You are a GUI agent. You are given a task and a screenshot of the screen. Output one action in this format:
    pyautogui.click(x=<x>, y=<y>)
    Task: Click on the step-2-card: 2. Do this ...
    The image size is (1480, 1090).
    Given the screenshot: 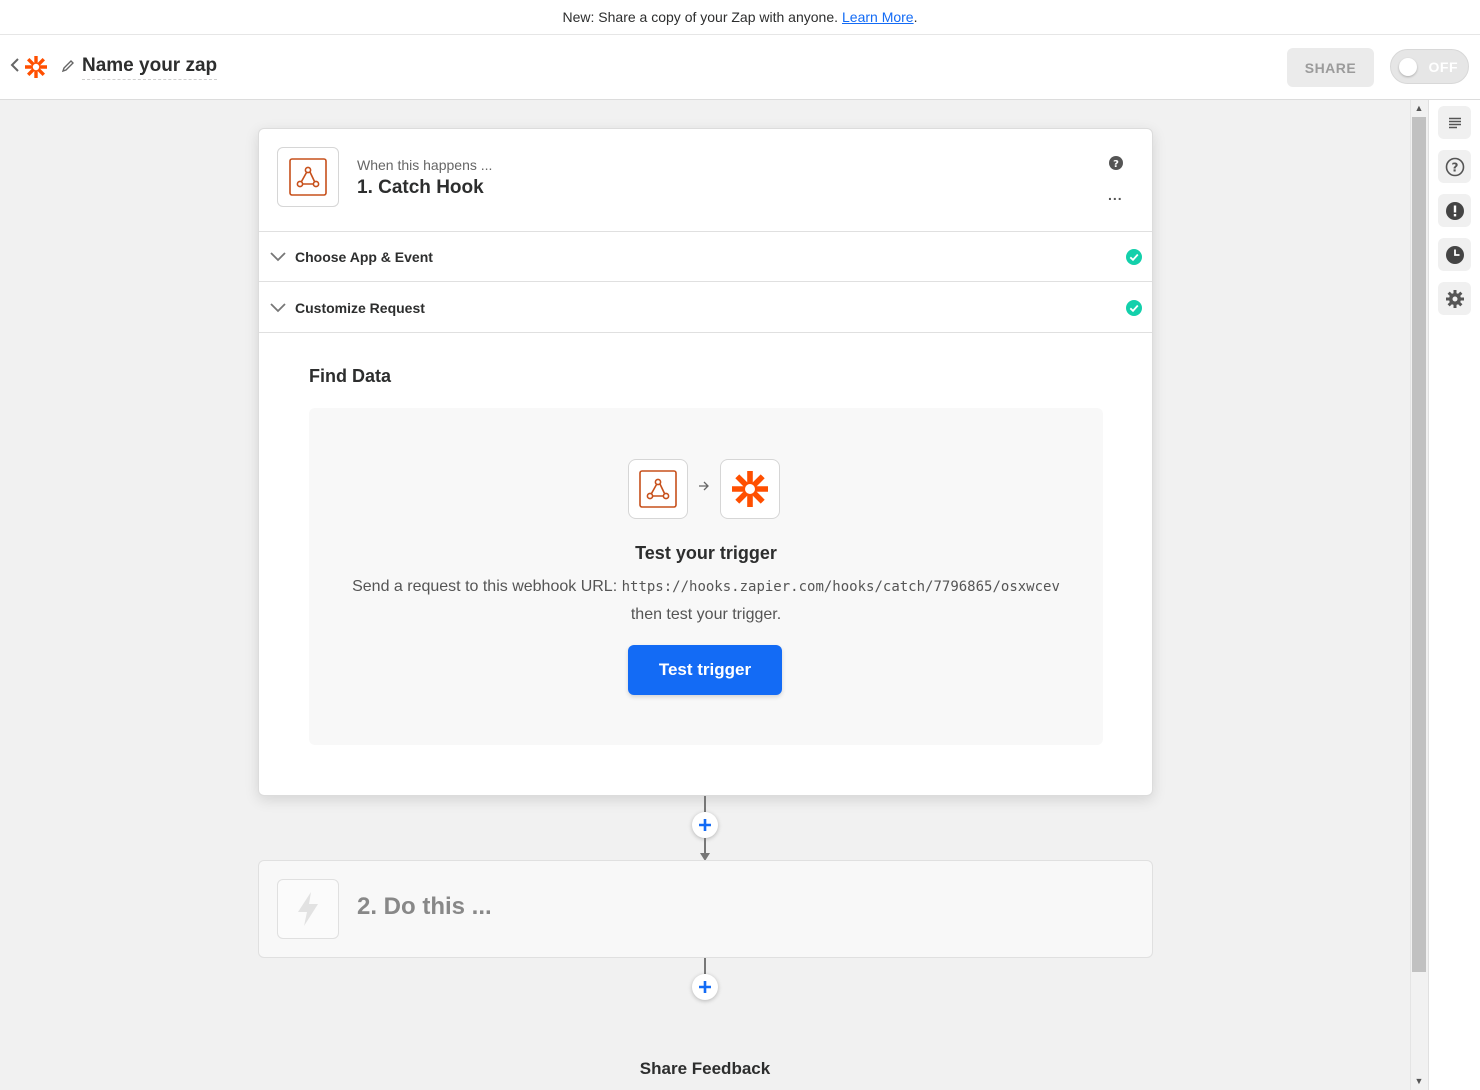 What is the action you would take?
    pyautogui.click(x=705, y=909)
    